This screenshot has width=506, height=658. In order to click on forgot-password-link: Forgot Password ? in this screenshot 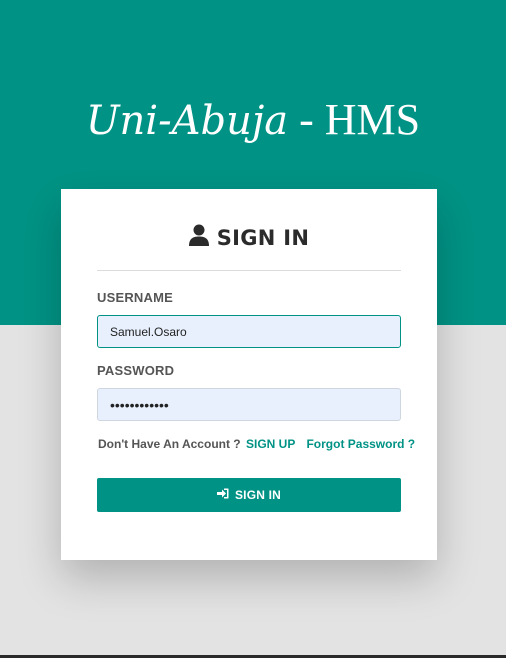, I will do `click(360, 444)`.